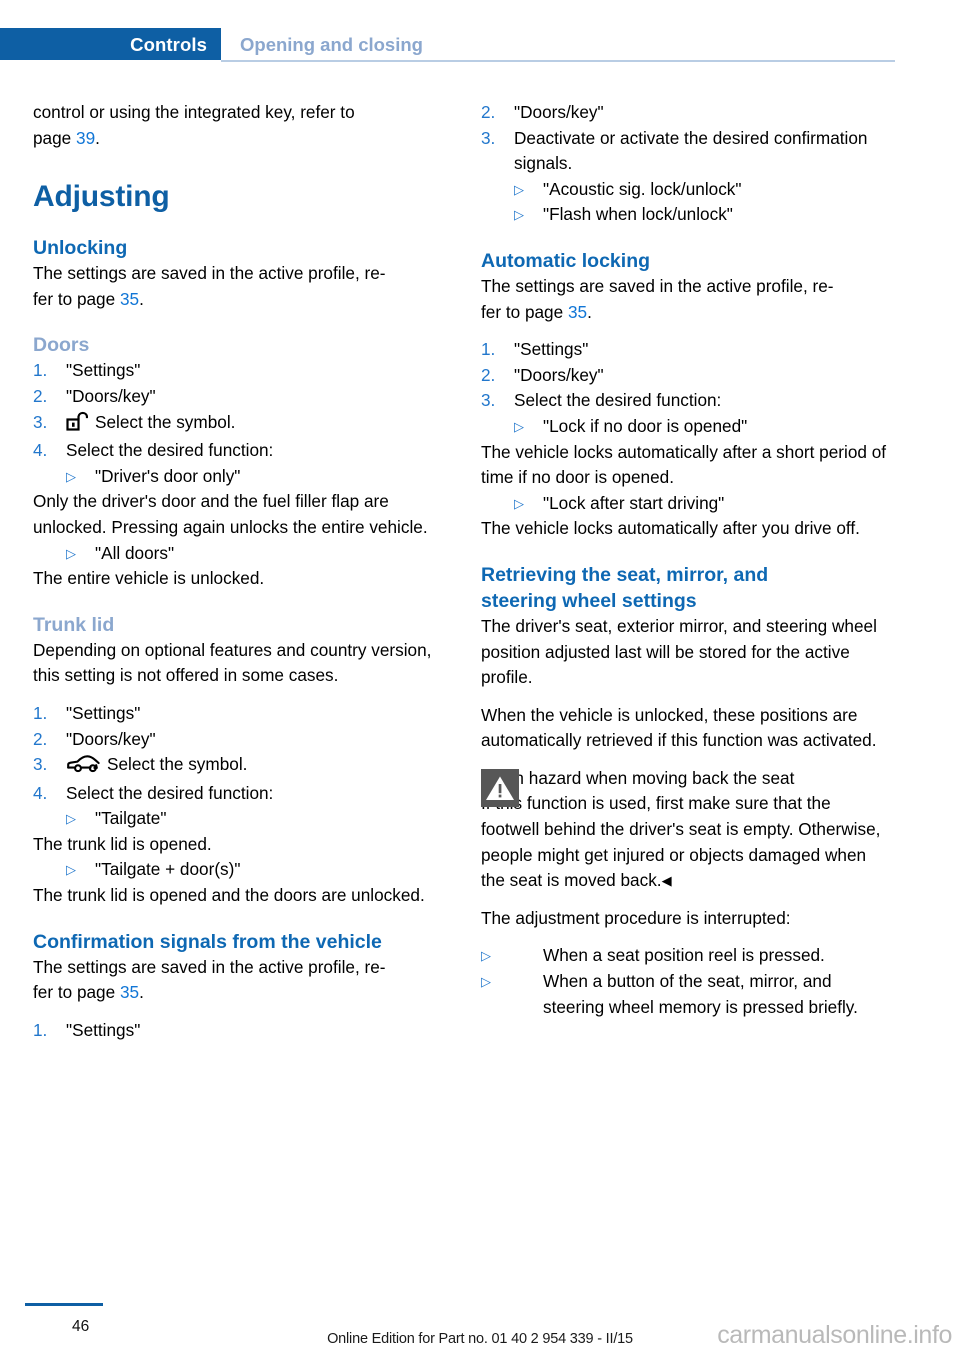 The width and height of the screenshot is (960, 1362). I want to click on page-title: Adjusting, so click(101, 197).